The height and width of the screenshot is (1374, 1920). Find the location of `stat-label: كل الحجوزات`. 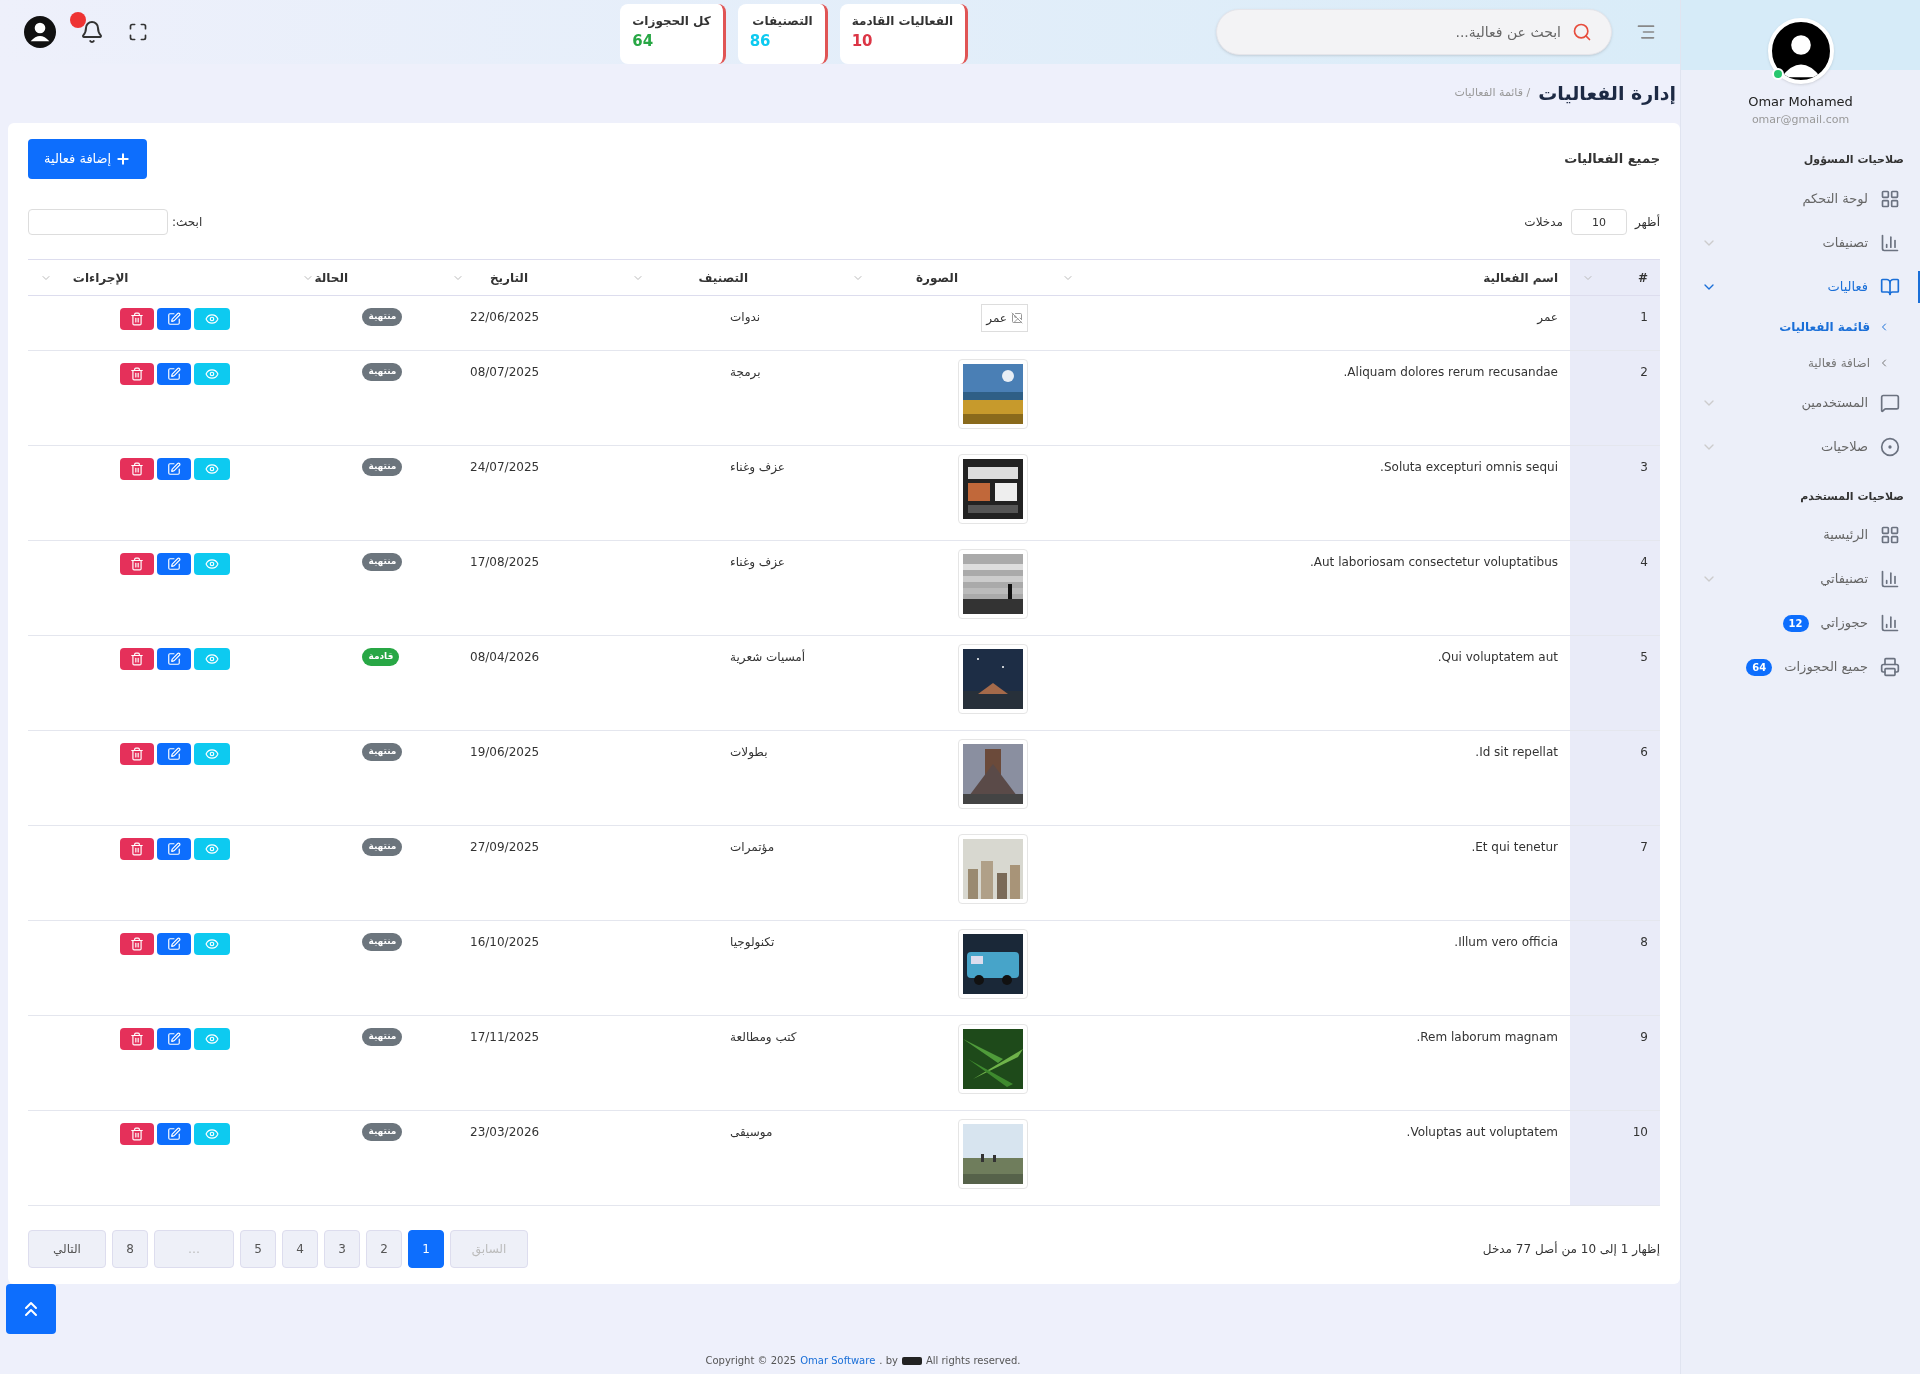

stat-label: كل الحجوزات is located at coordinates (671, 21).